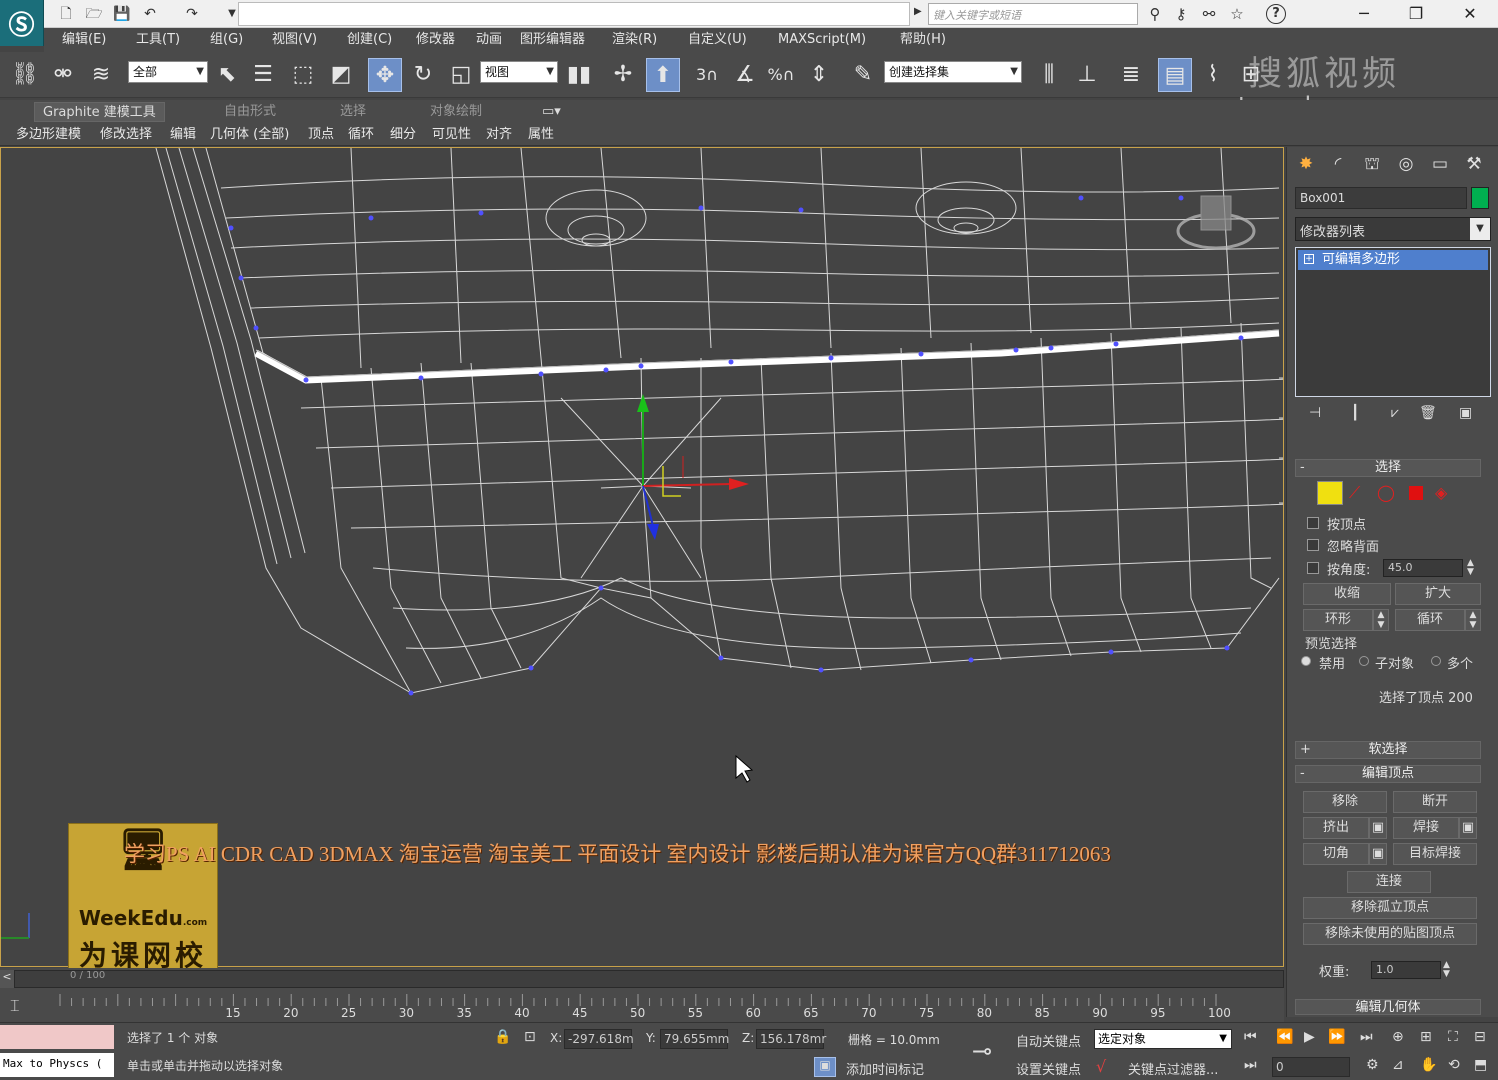  I want to click on make-unique-icon: ⩗, so click(1395, 413).